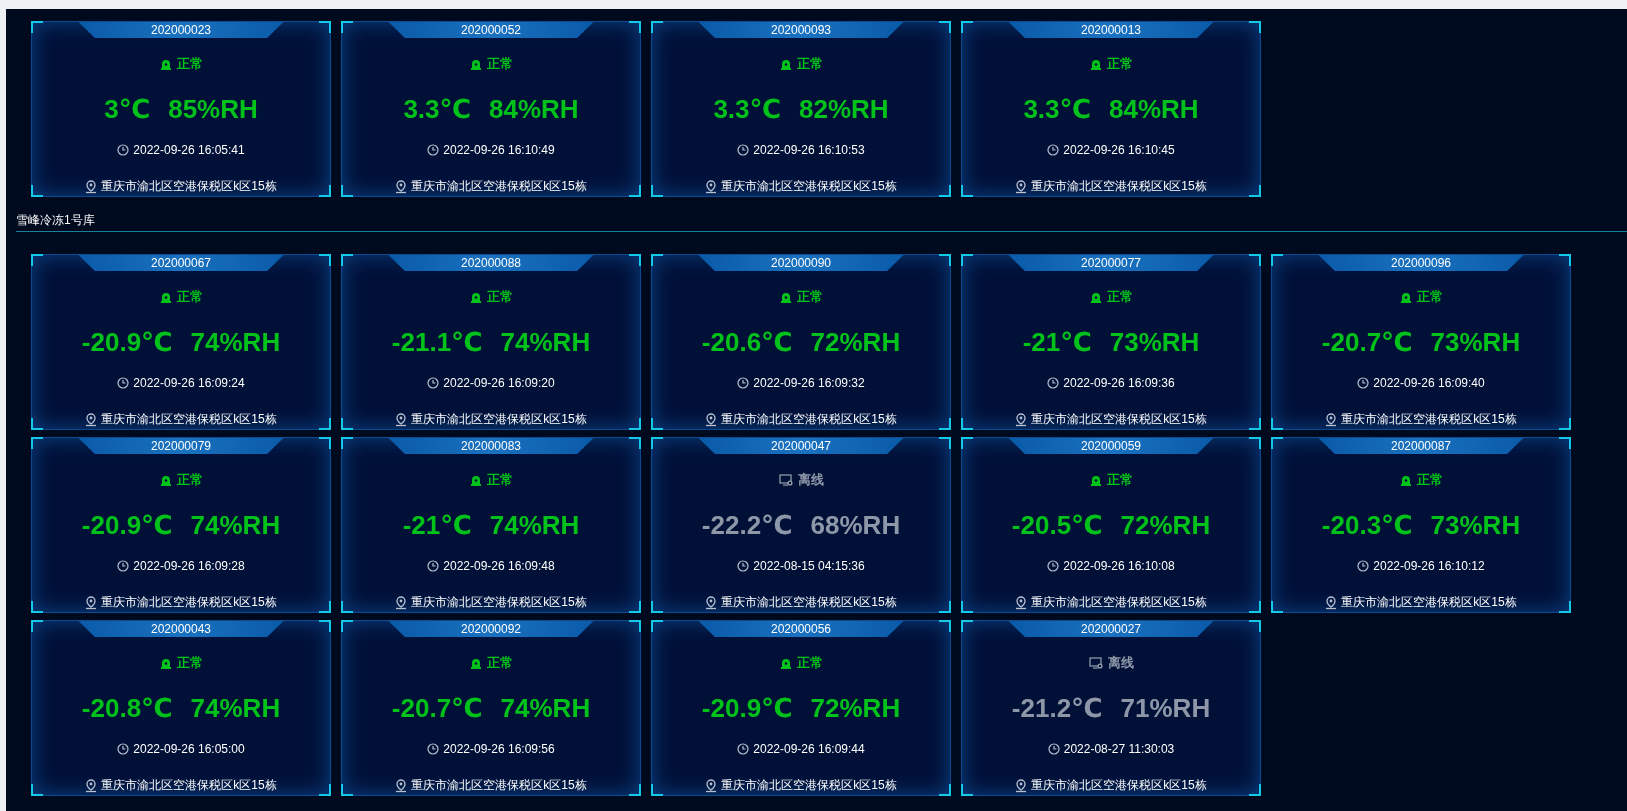 Image resolution: width=1627 pixels, height=811 pixels. I want to click on update-time: 2022-09-26 16:09:20, so click(499, 383).